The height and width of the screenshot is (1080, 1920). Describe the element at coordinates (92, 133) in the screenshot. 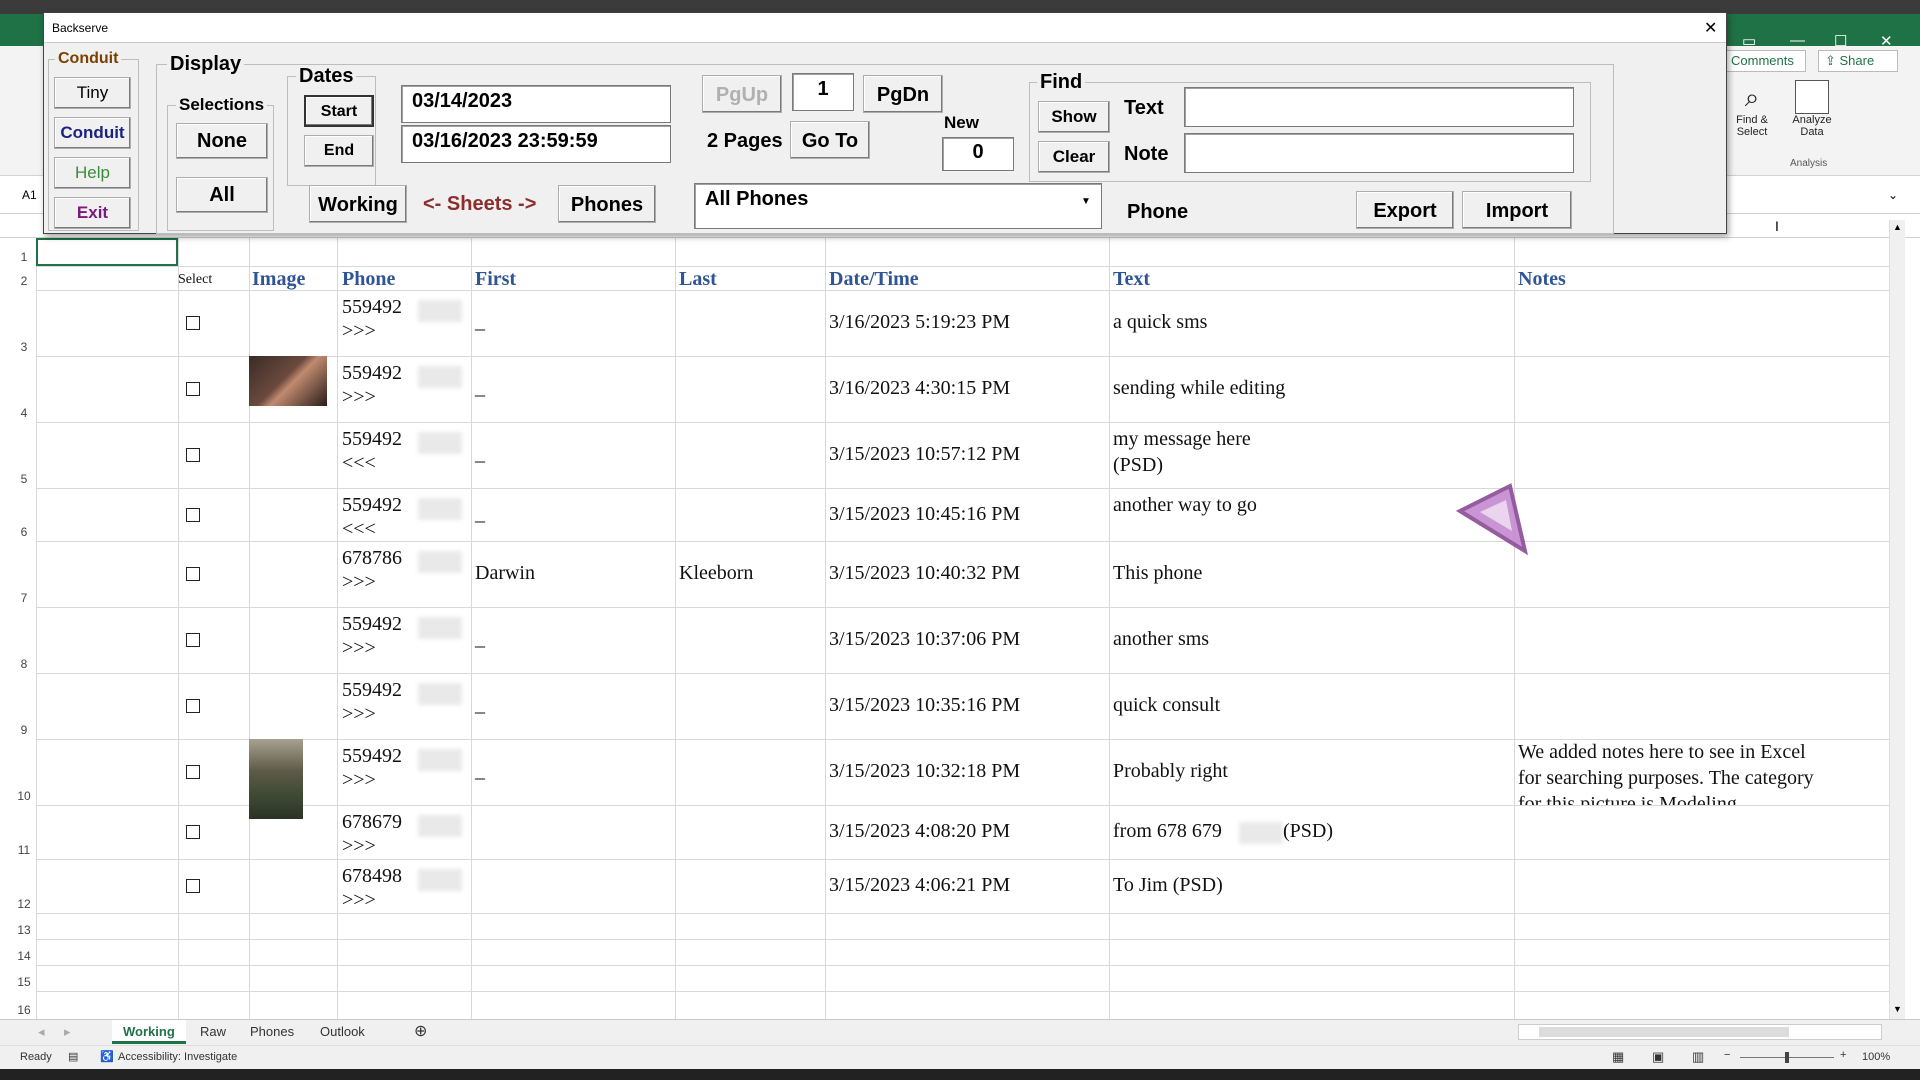

I see `conduit-button: Conduit` at that location.